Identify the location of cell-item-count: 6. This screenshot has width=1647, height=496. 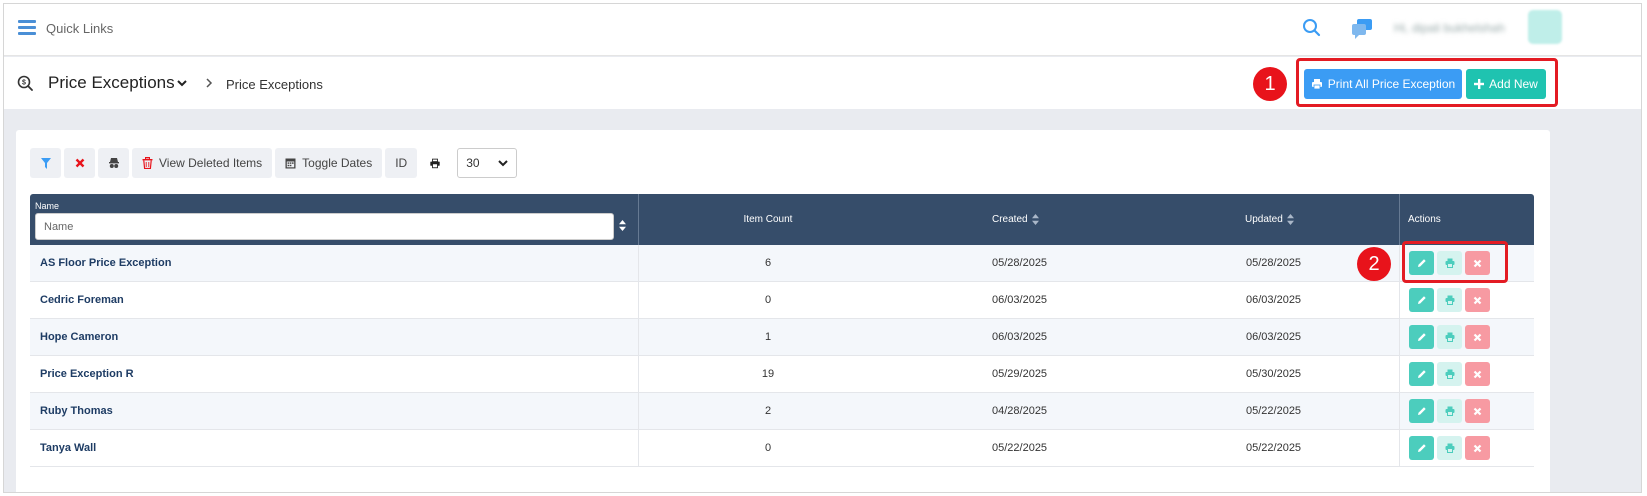
(768, 263).